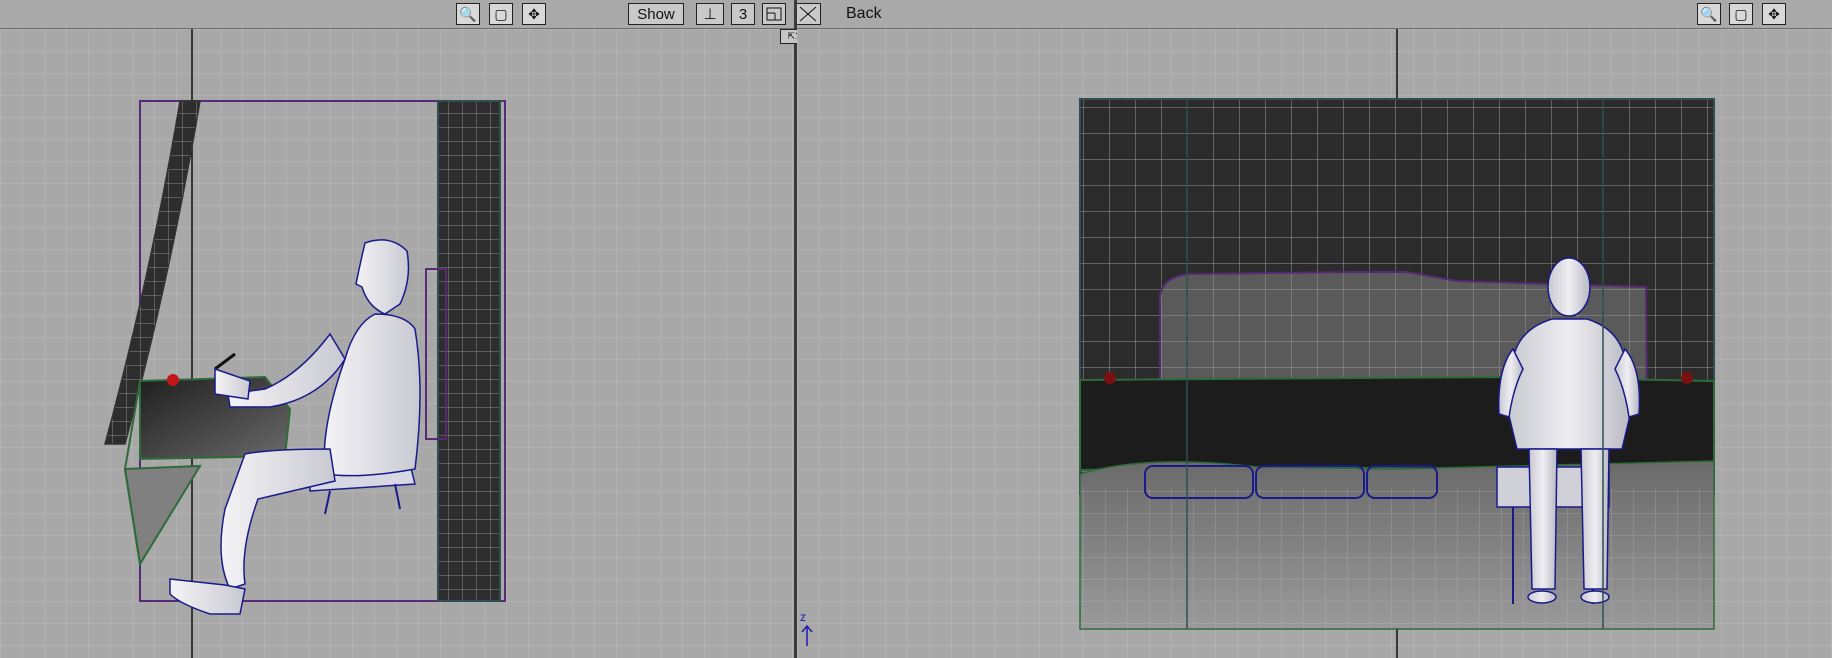  I want to click on close-glyph, so click(808, 14).